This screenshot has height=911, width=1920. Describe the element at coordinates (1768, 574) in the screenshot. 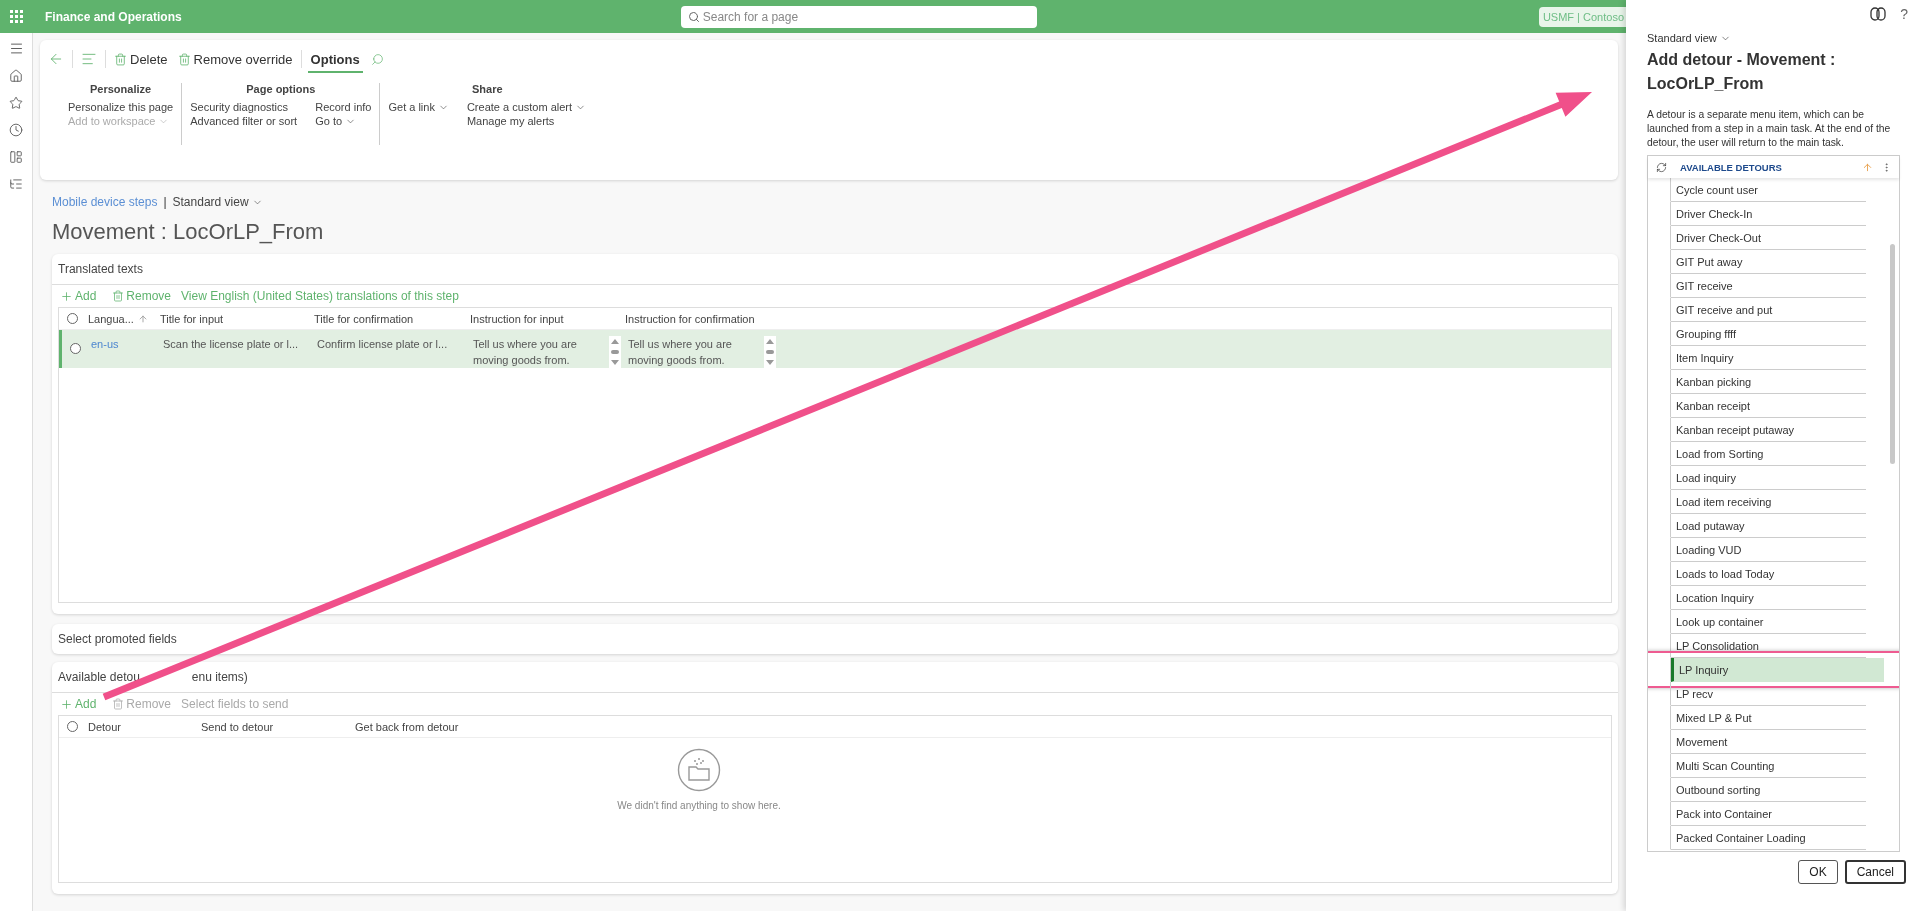

I see `list-item: Loads to load Today` at that location.